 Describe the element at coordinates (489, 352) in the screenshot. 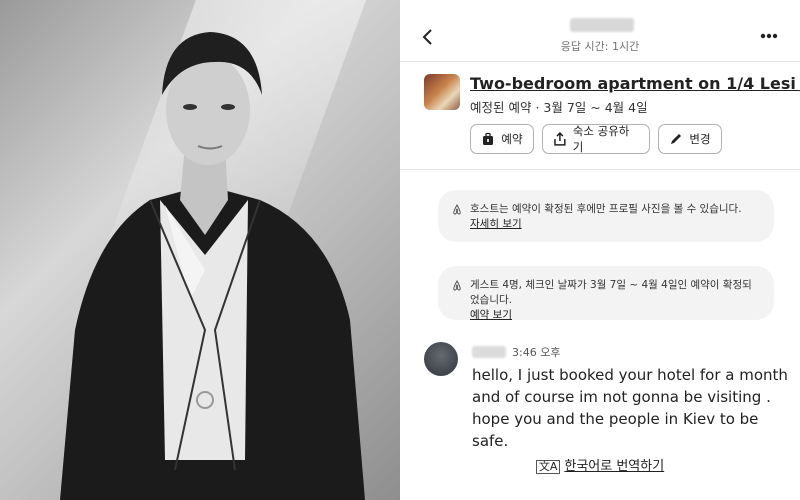

I see `sender-name-redacted` at that location.